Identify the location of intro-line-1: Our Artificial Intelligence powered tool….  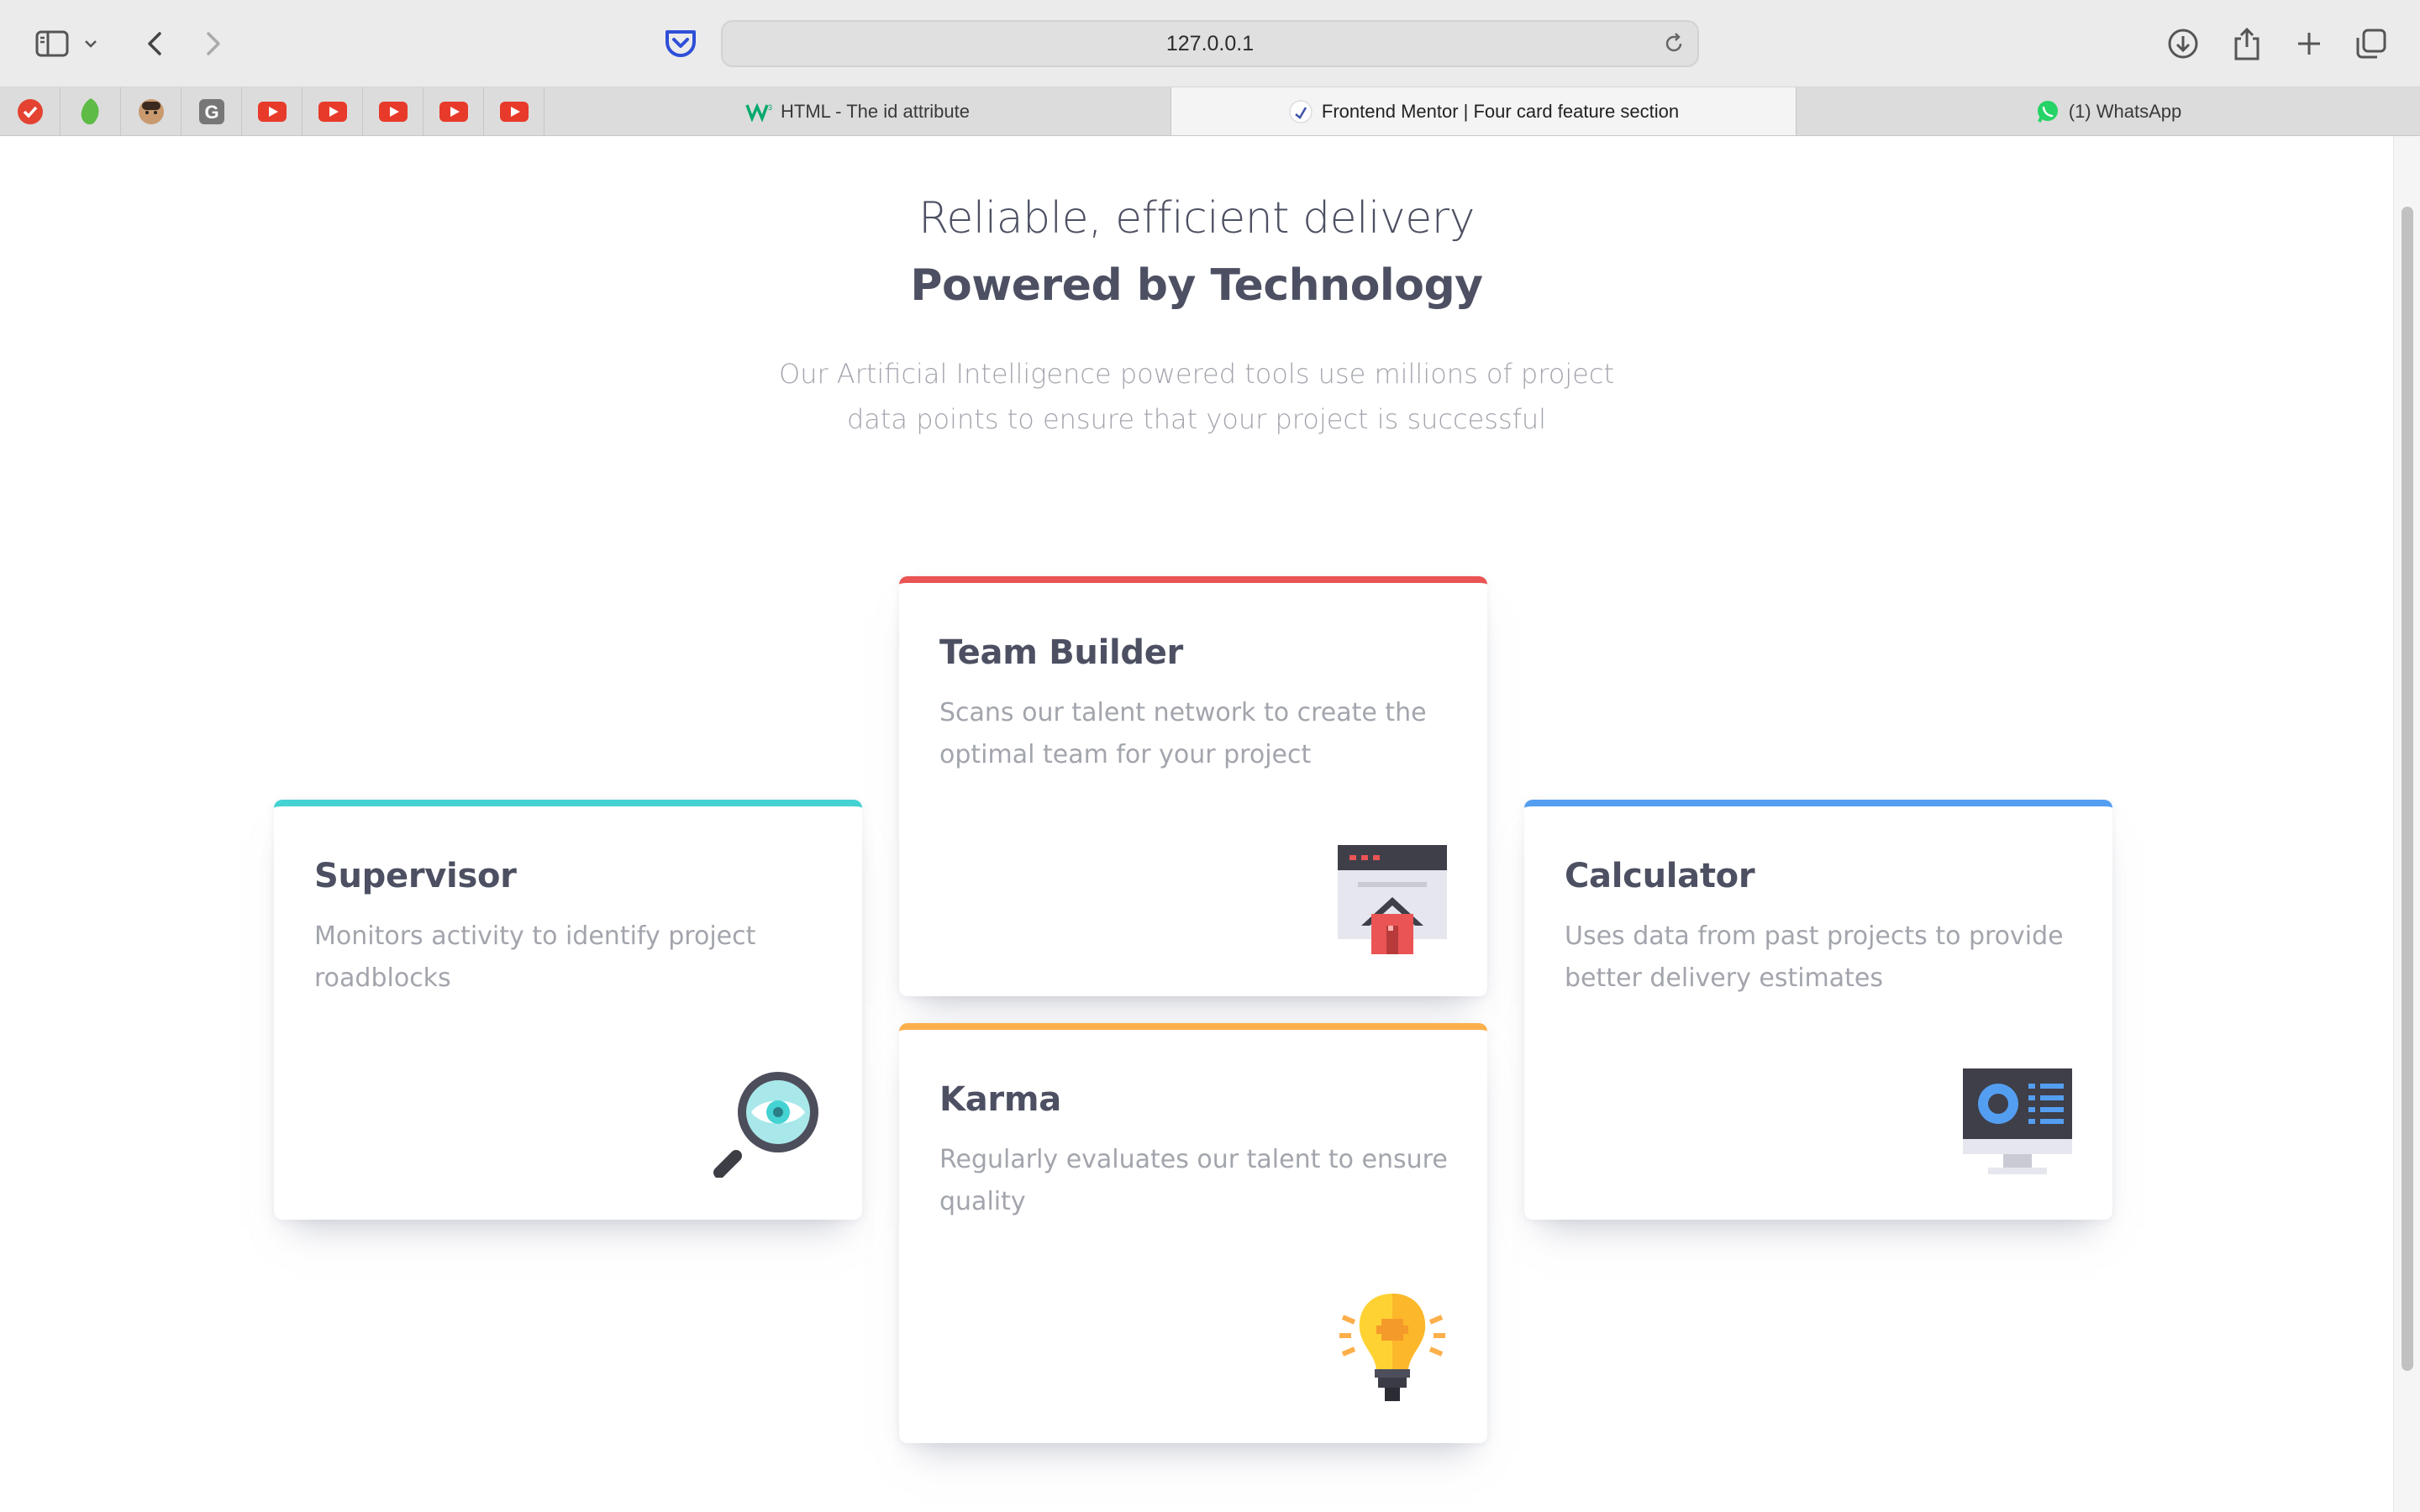
(1196, 374).